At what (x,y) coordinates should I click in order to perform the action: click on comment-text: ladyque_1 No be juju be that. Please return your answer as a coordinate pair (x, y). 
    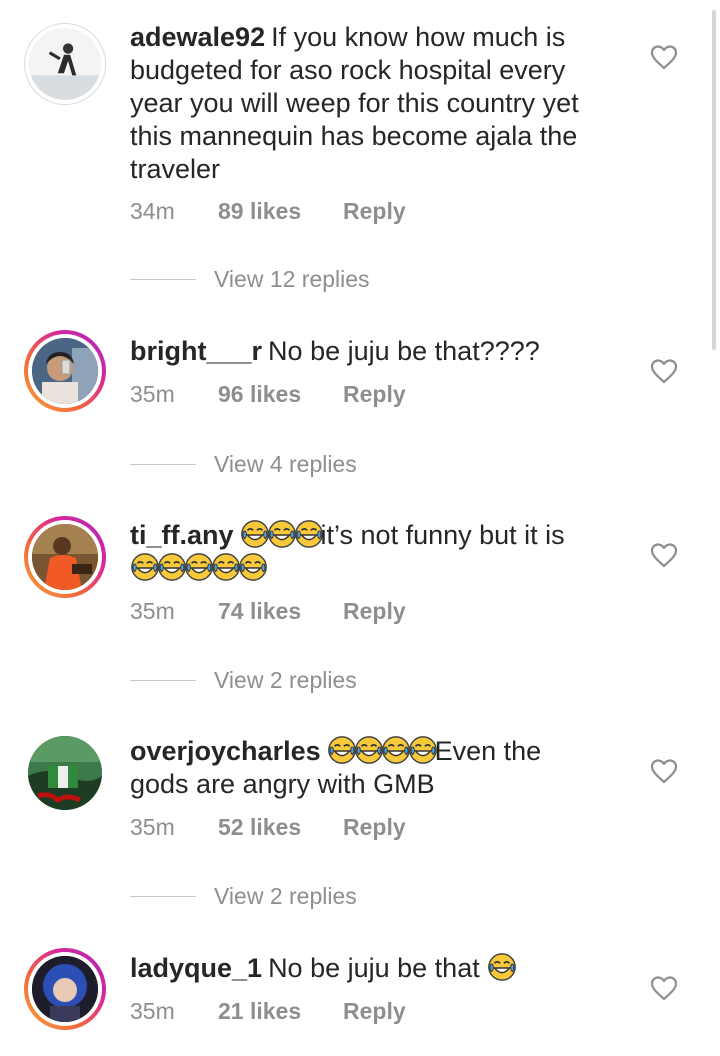
    Looking at the image, I should click on (375, 968).